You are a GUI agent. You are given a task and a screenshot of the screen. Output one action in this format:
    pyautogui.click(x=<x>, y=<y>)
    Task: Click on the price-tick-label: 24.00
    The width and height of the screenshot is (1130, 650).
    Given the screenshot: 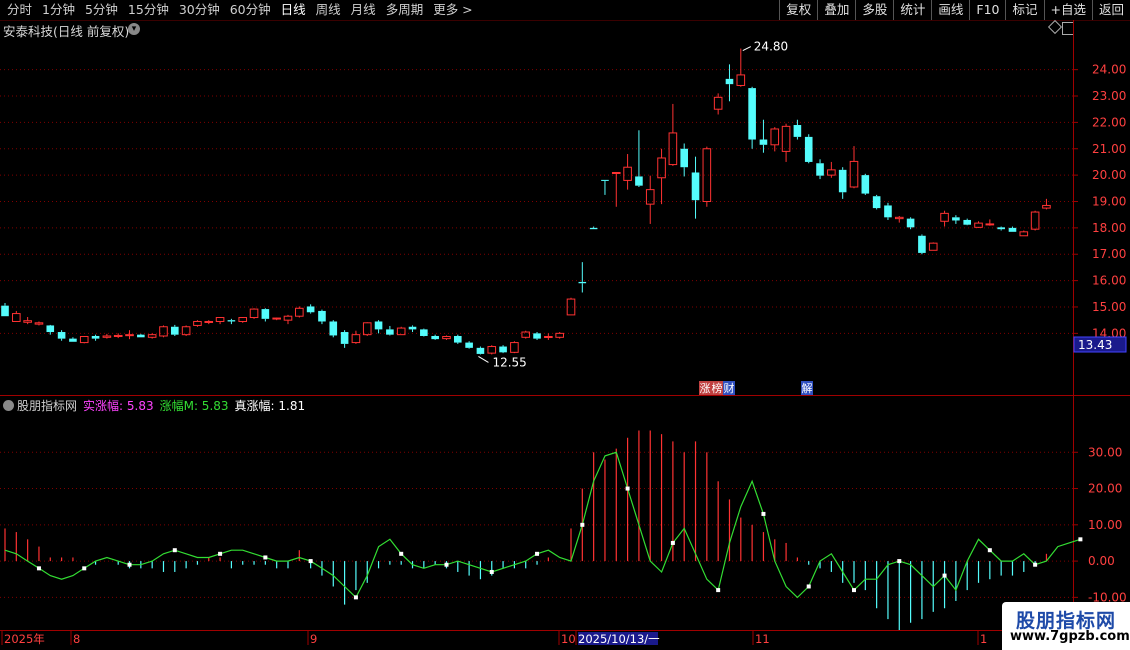 What is the action you would take?
    pyautogui.click(x=1109, y=70)
    